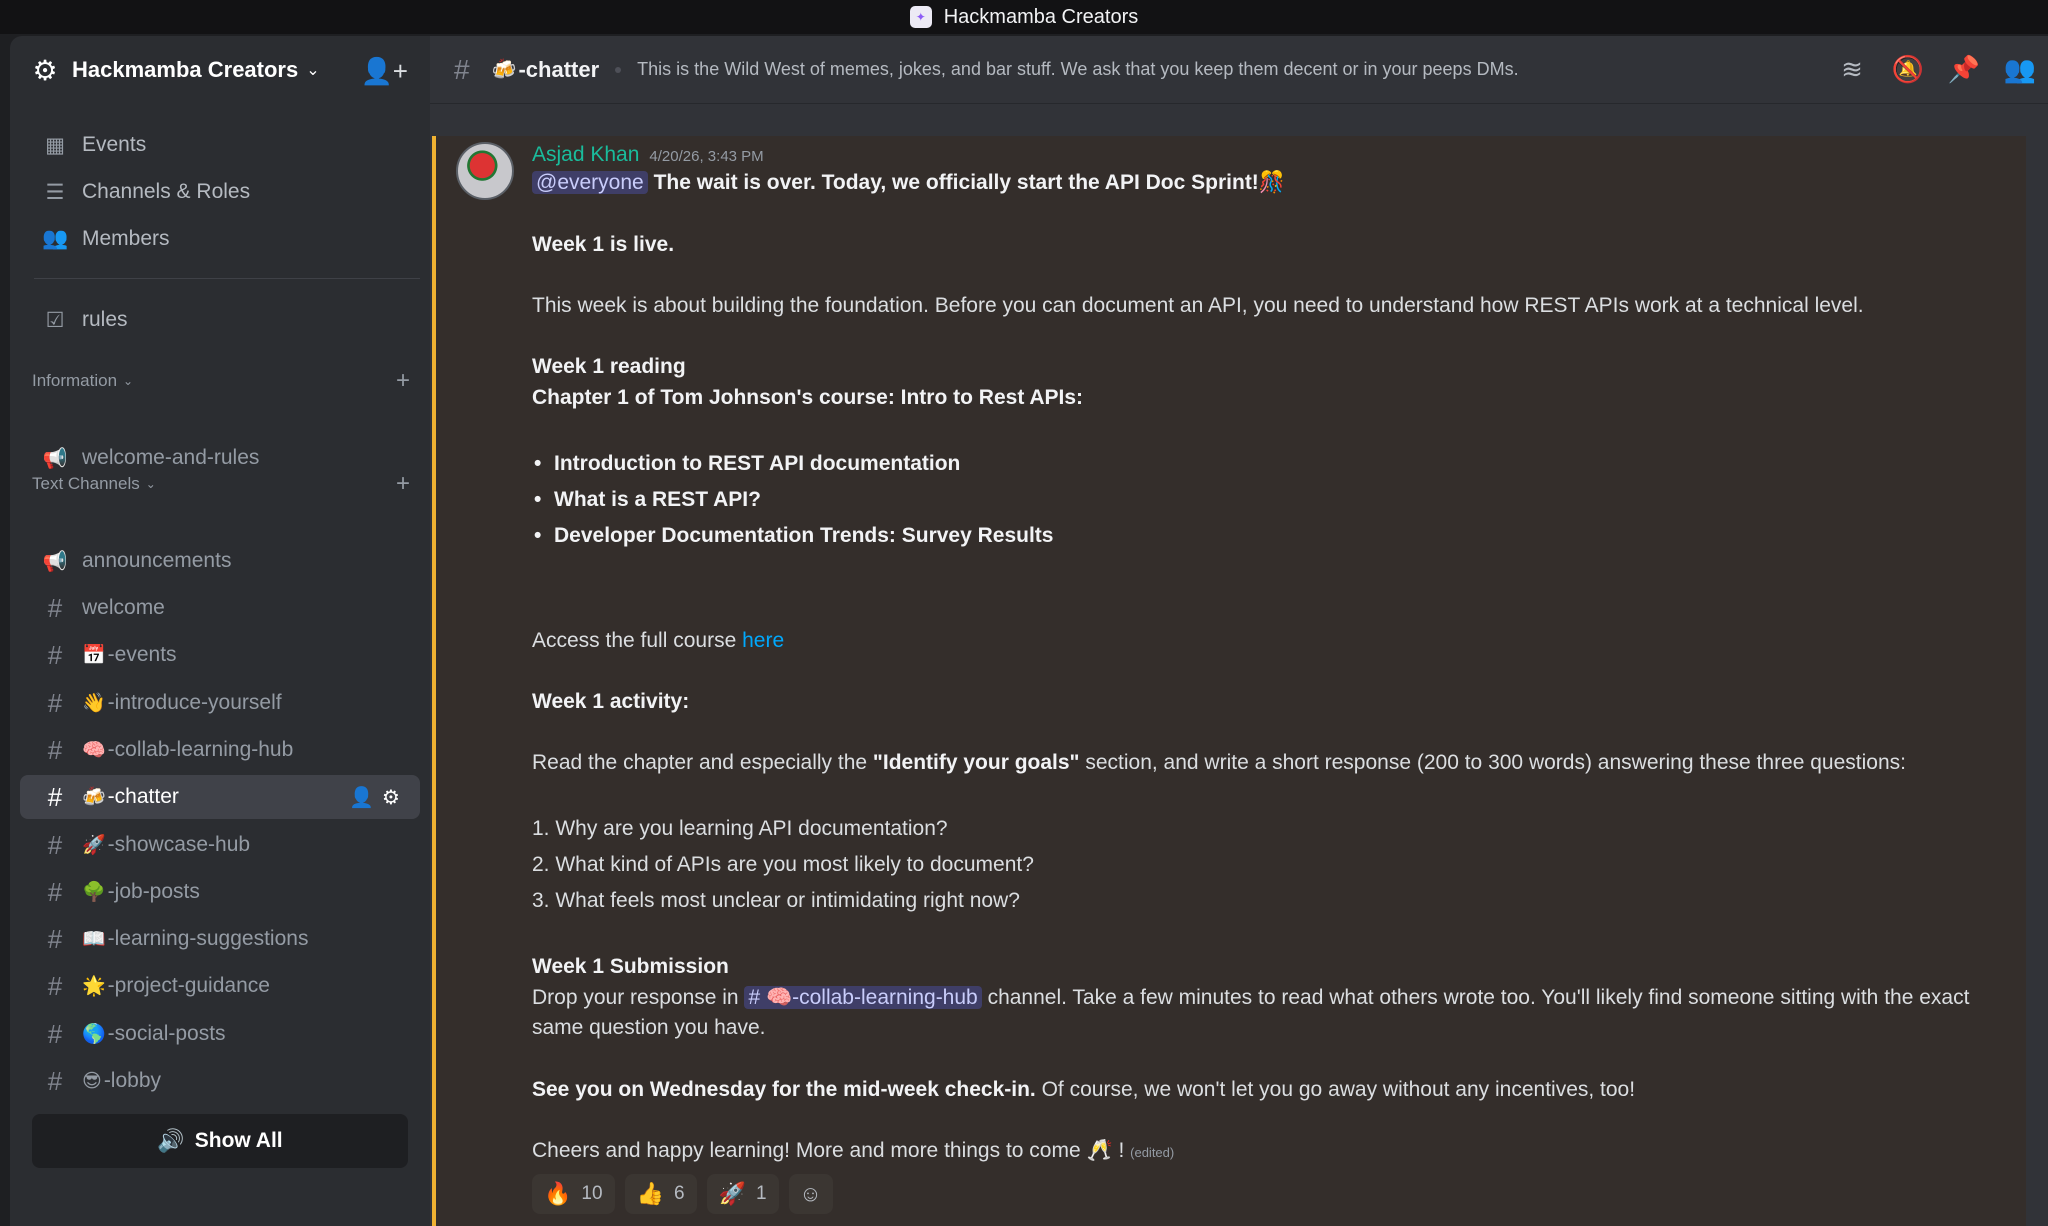  Describe the element at coordinates (86, 483) in the screenshot. I see `category-text-channels-label: Text Channels` at that location.